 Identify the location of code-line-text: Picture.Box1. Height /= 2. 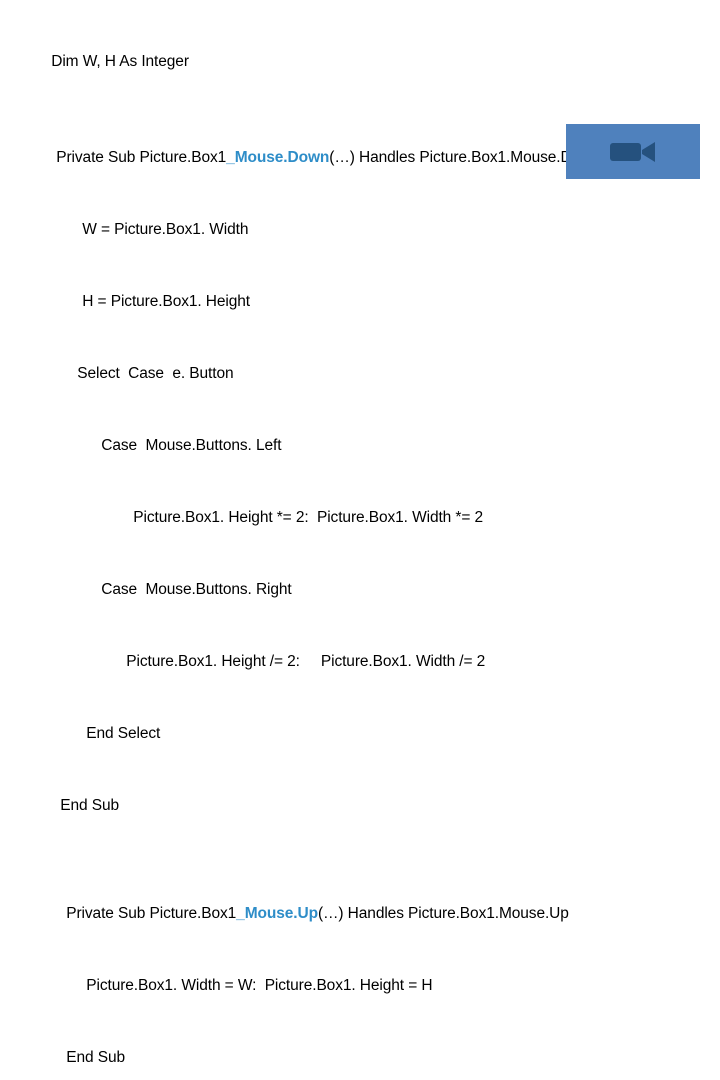
(306, 661).